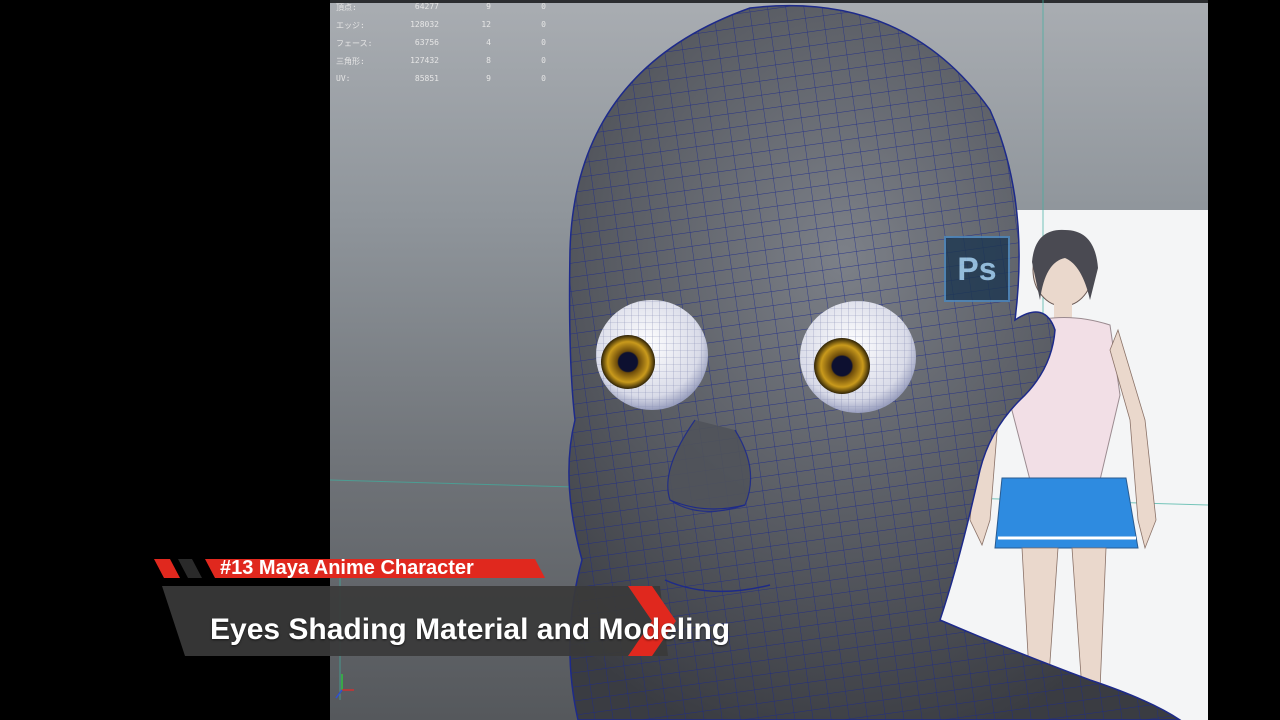 This screenshot has width=1280, height=720. Describe the element at coordinates (347, 568) in the screenshot. I see `series-title: #13 Maya Anime Character` at that location.